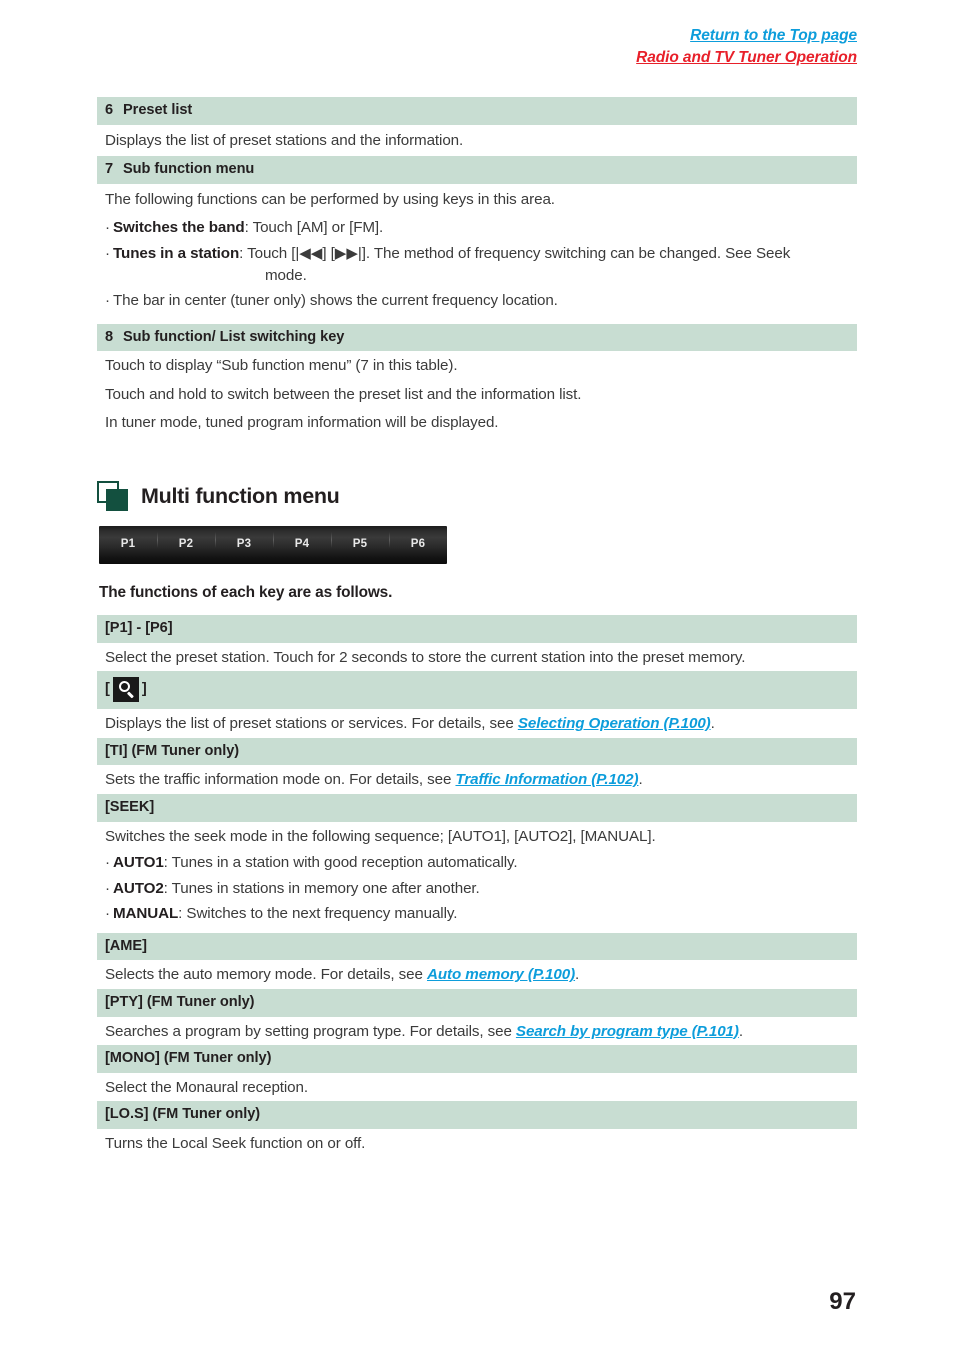  What do you see at coordinates (614, 723) in the screenshot?
I see `link-selecting-operation: Selecting Operation (P.100)` at bounding box center [614, 723].